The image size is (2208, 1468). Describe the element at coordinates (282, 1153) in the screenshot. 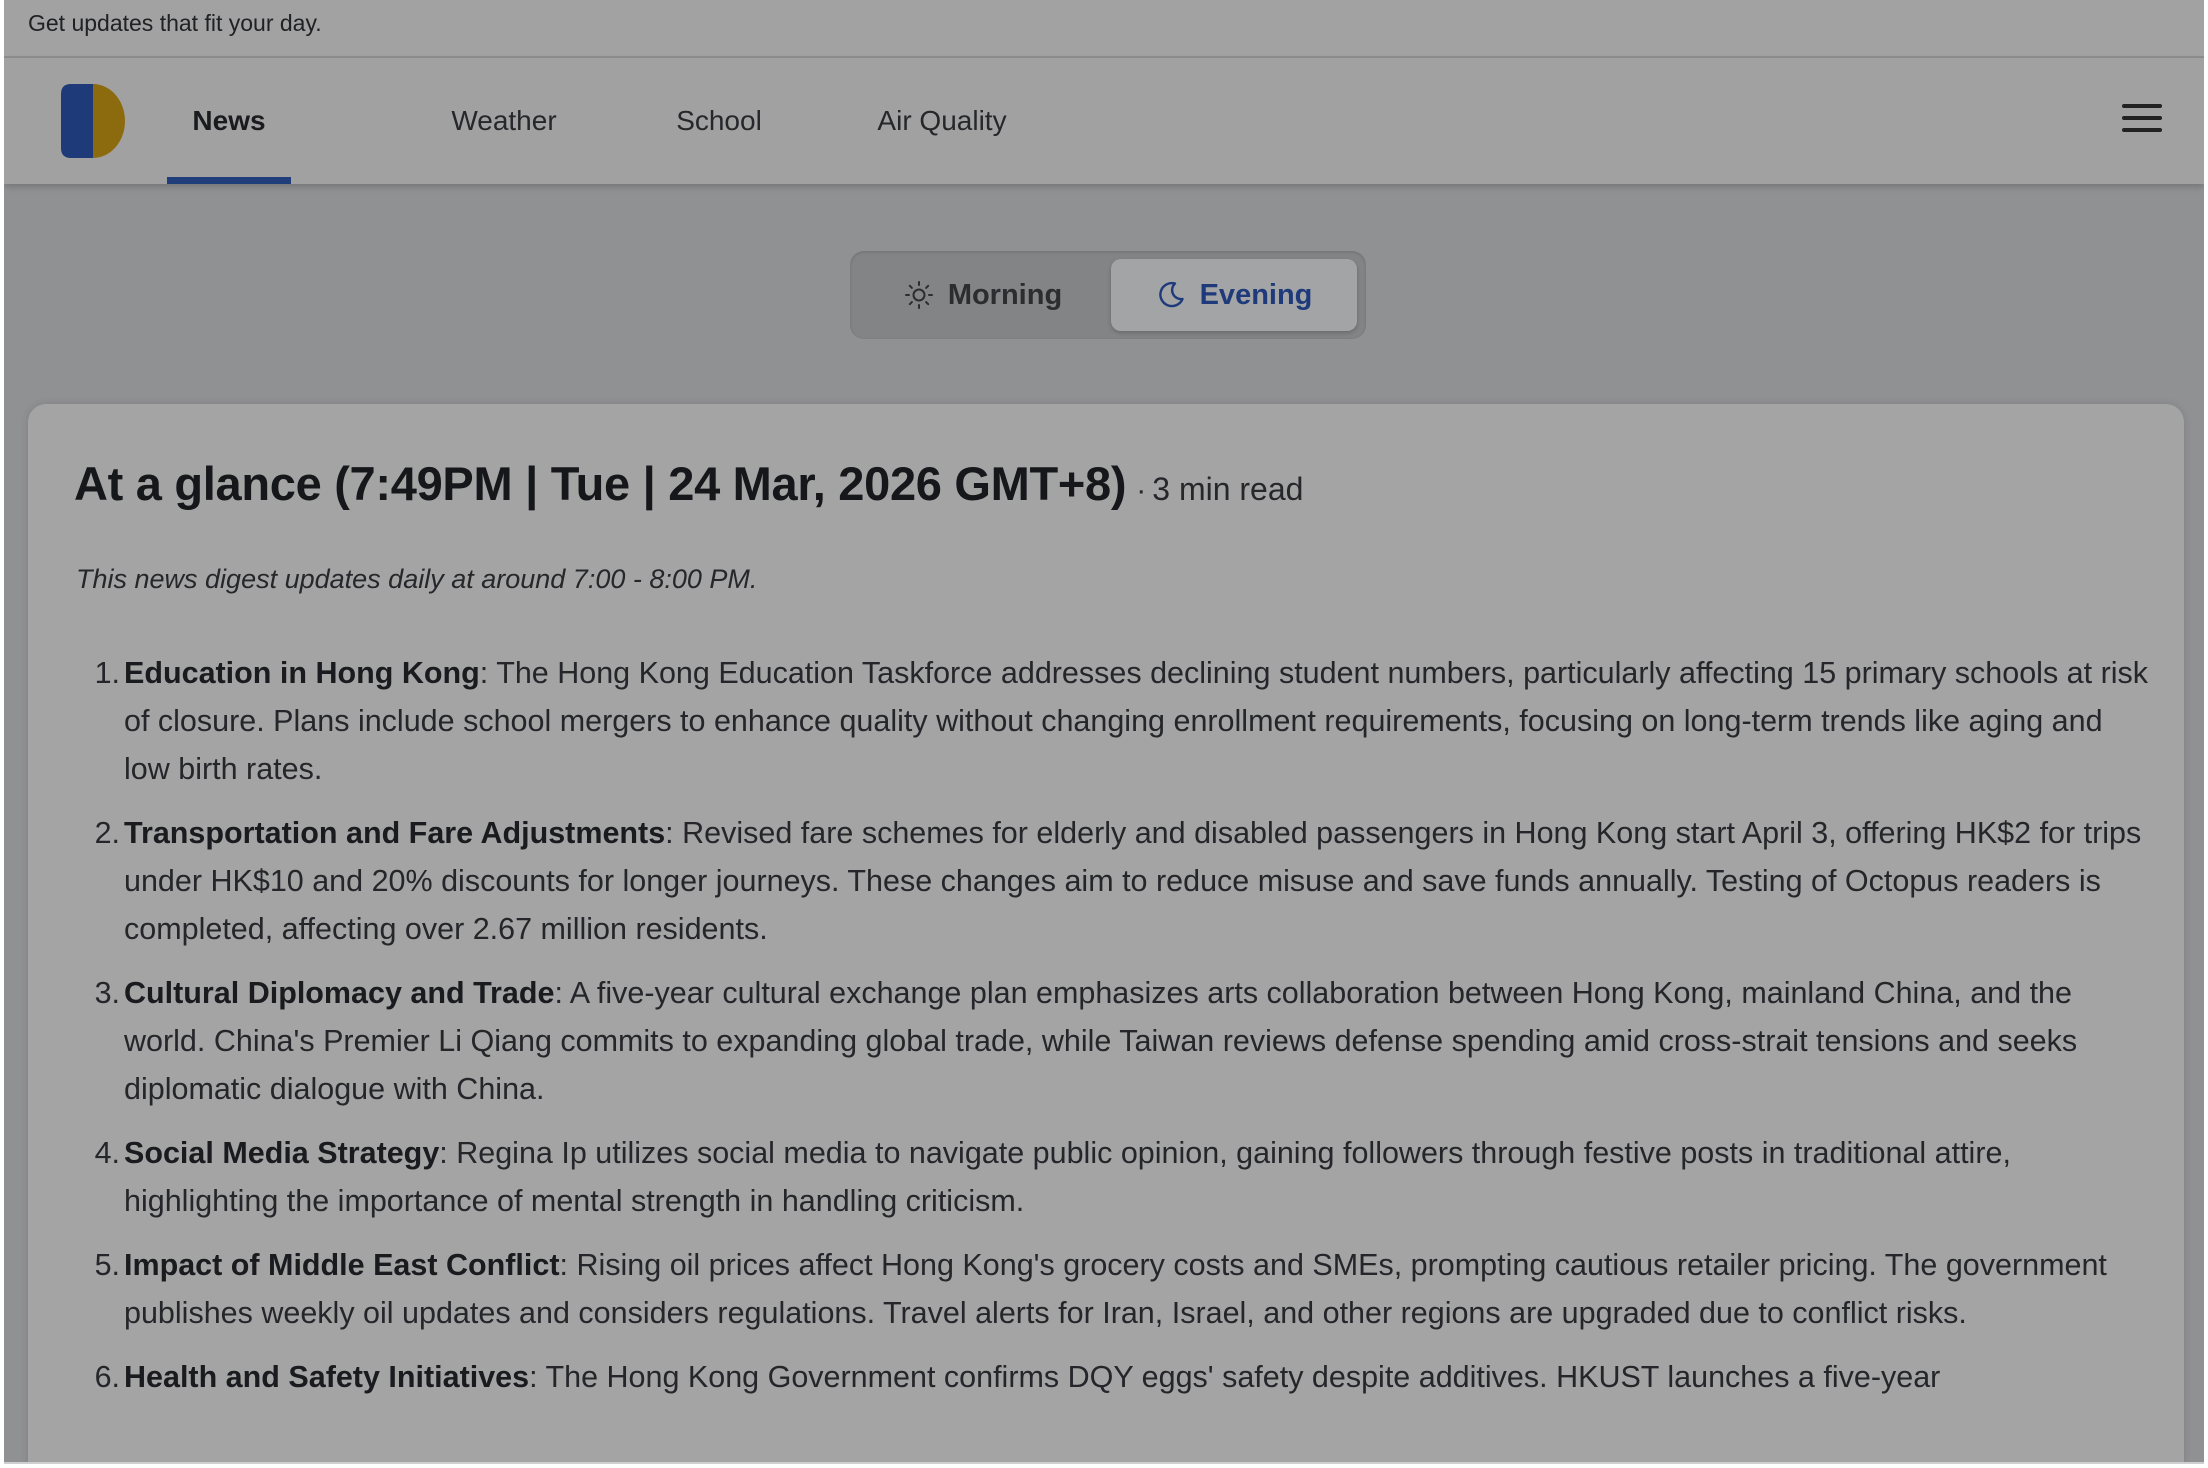

I see `news-item-title: Social Media Strategy` at that location.